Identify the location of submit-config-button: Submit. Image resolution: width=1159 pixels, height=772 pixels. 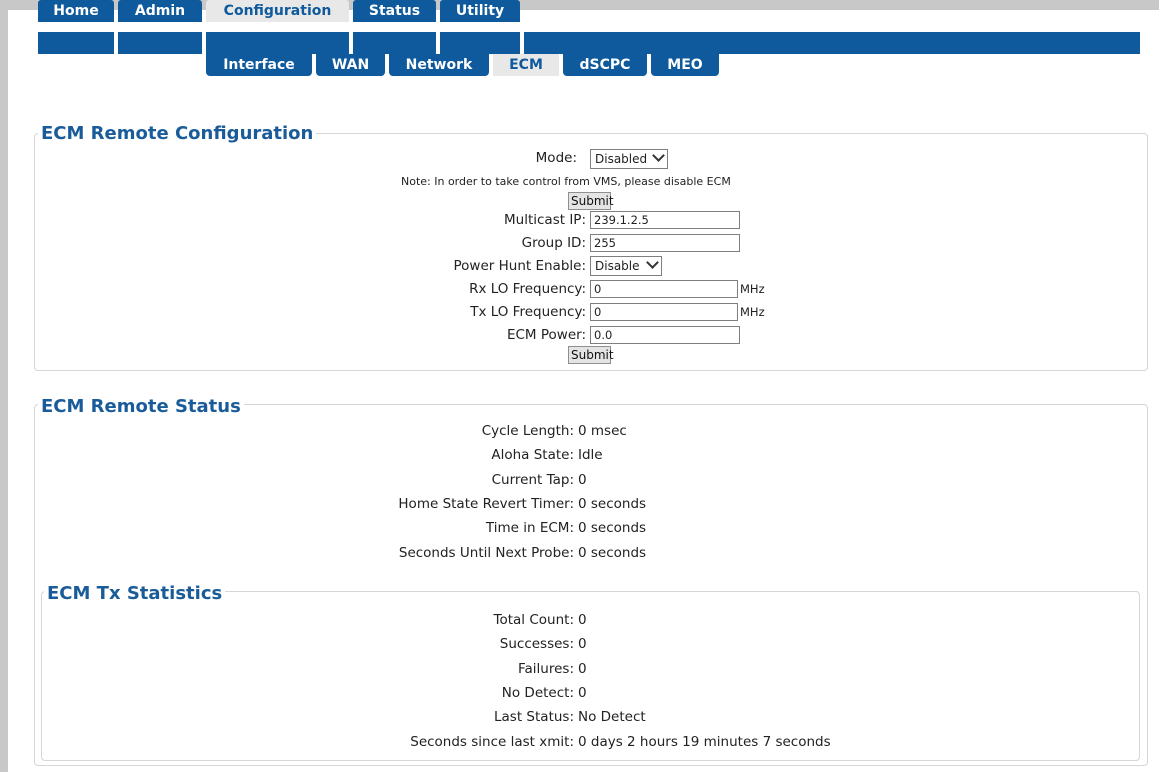
(591, 355).